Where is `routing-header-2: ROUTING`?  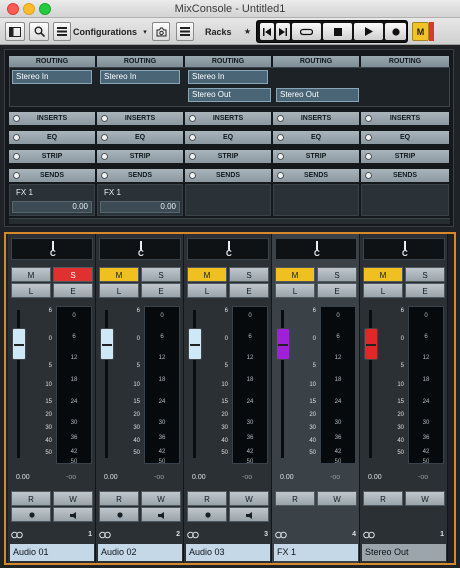
routing-header-2: ROUTING is located at coordinates (140, 61).